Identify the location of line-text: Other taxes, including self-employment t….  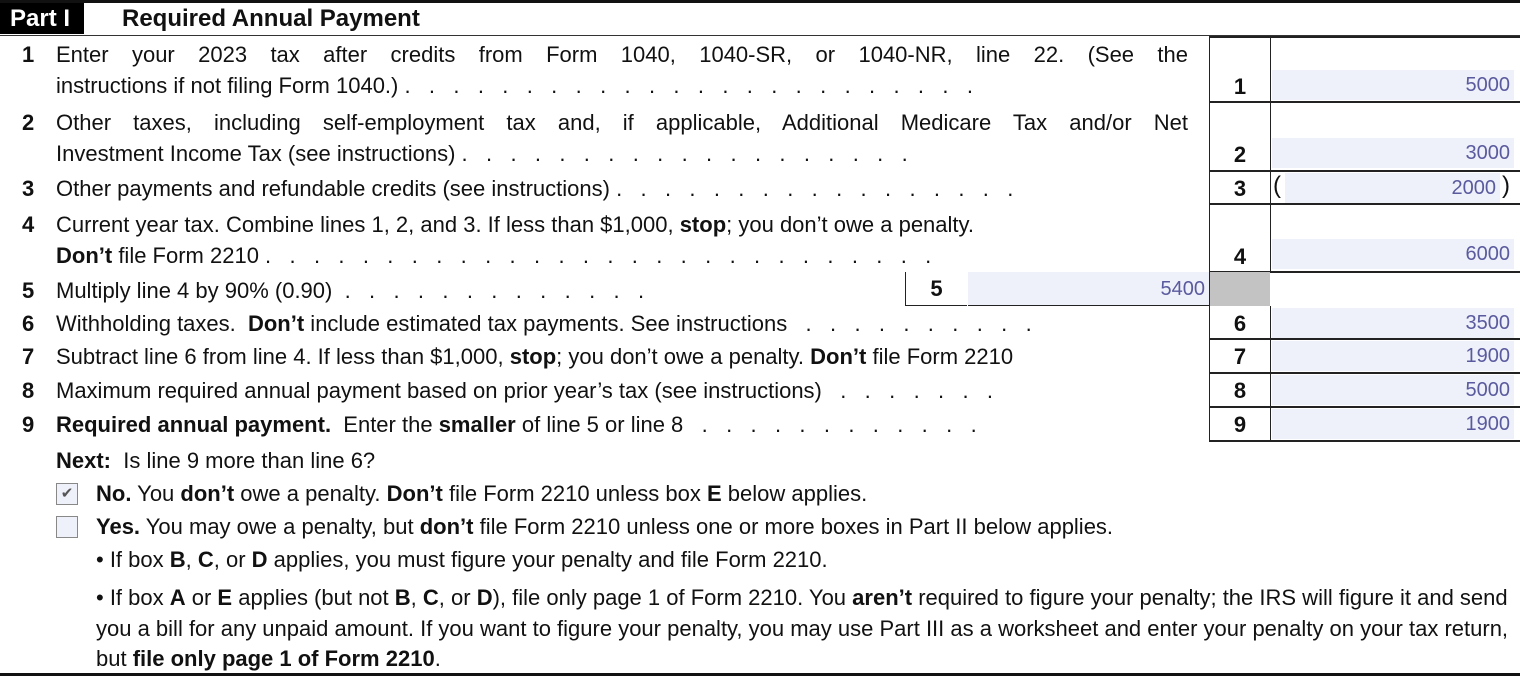
(622, 122).